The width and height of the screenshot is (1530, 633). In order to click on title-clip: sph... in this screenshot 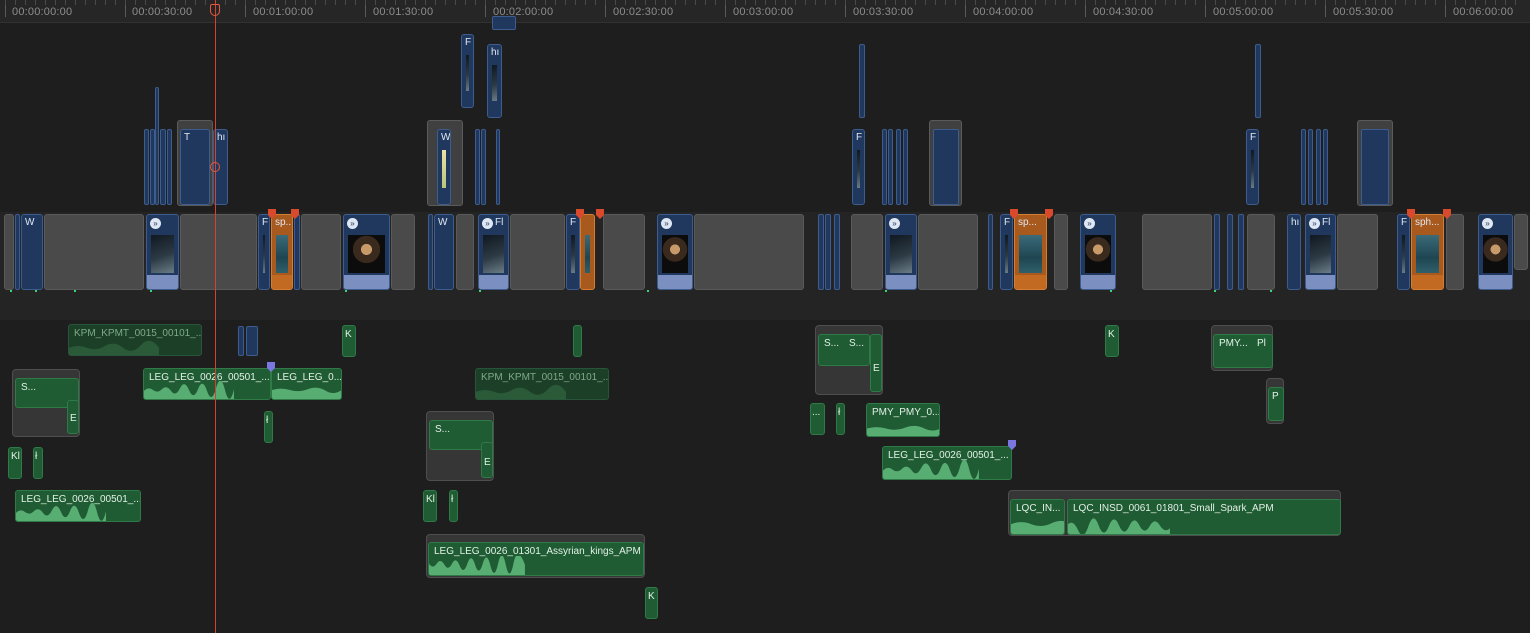, I will do `click(1427, 252)`.